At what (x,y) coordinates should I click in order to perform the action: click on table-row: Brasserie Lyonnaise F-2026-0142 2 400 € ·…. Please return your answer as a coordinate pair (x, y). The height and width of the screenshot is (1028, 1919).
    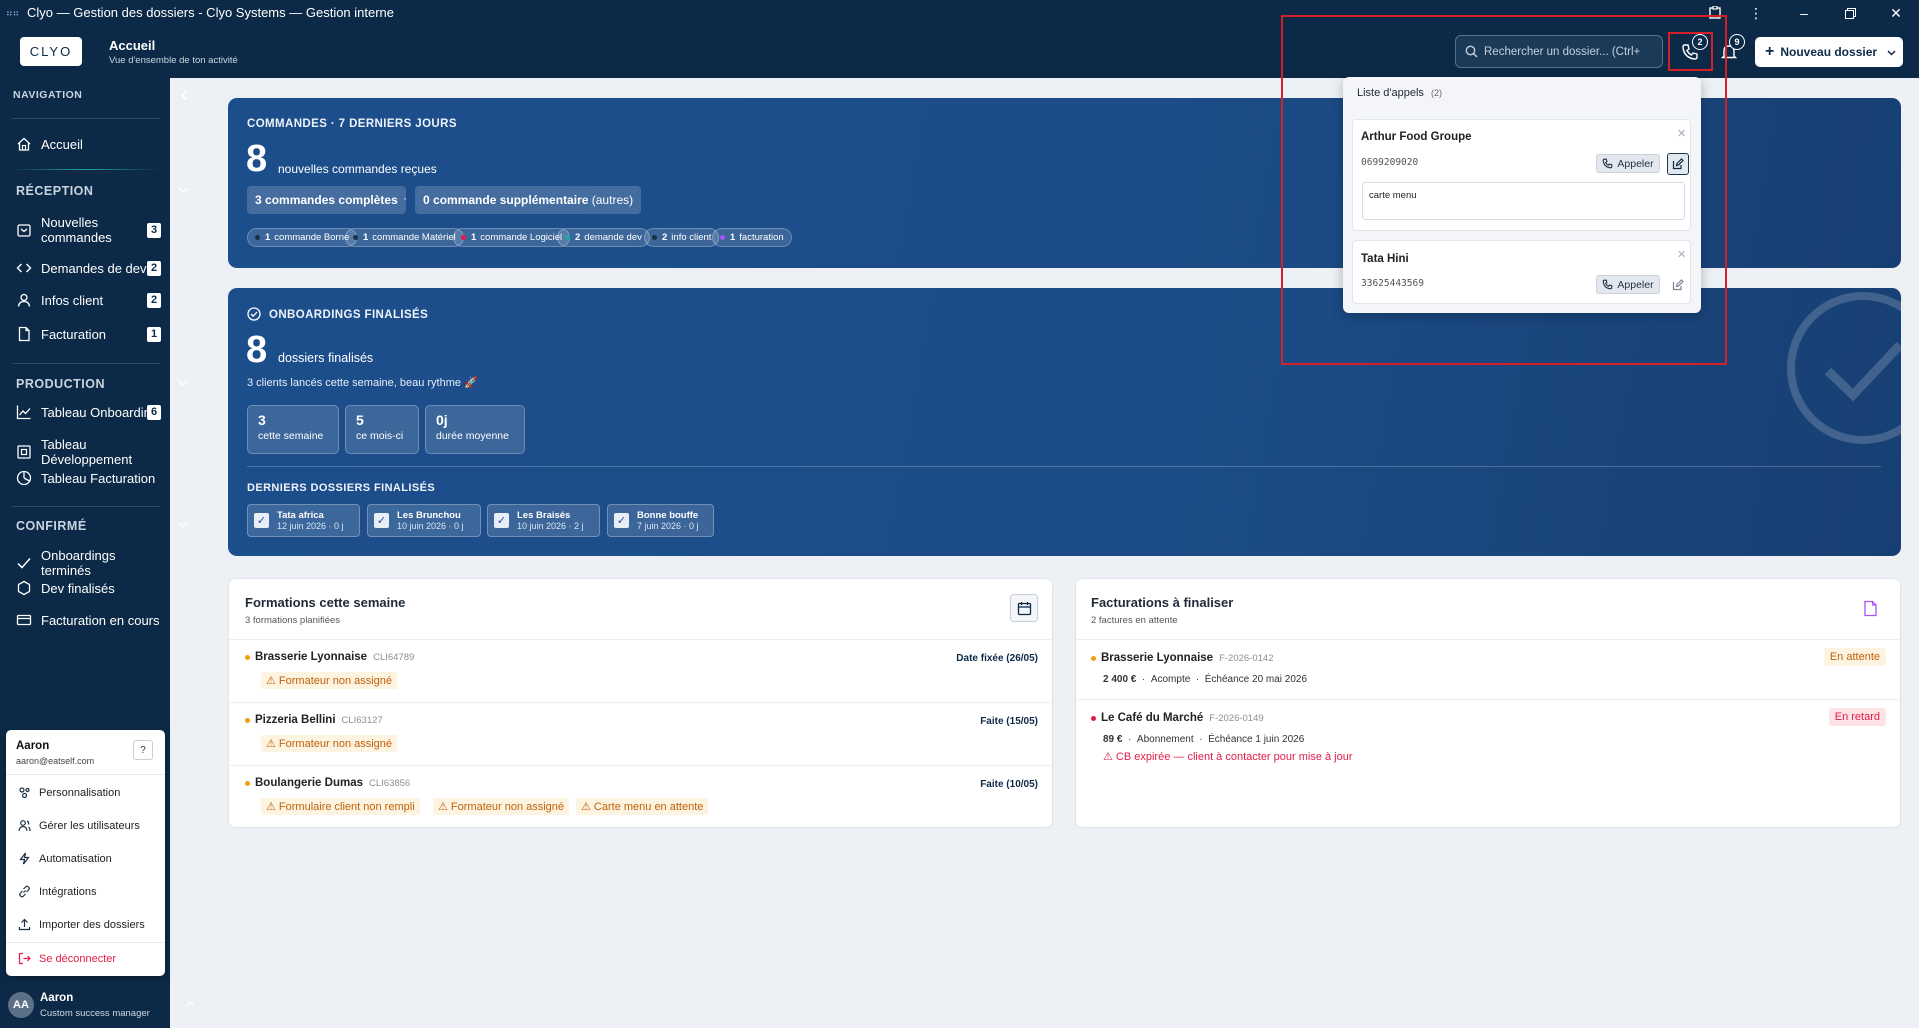
    Looking at the image, I should click on (1488, 669).